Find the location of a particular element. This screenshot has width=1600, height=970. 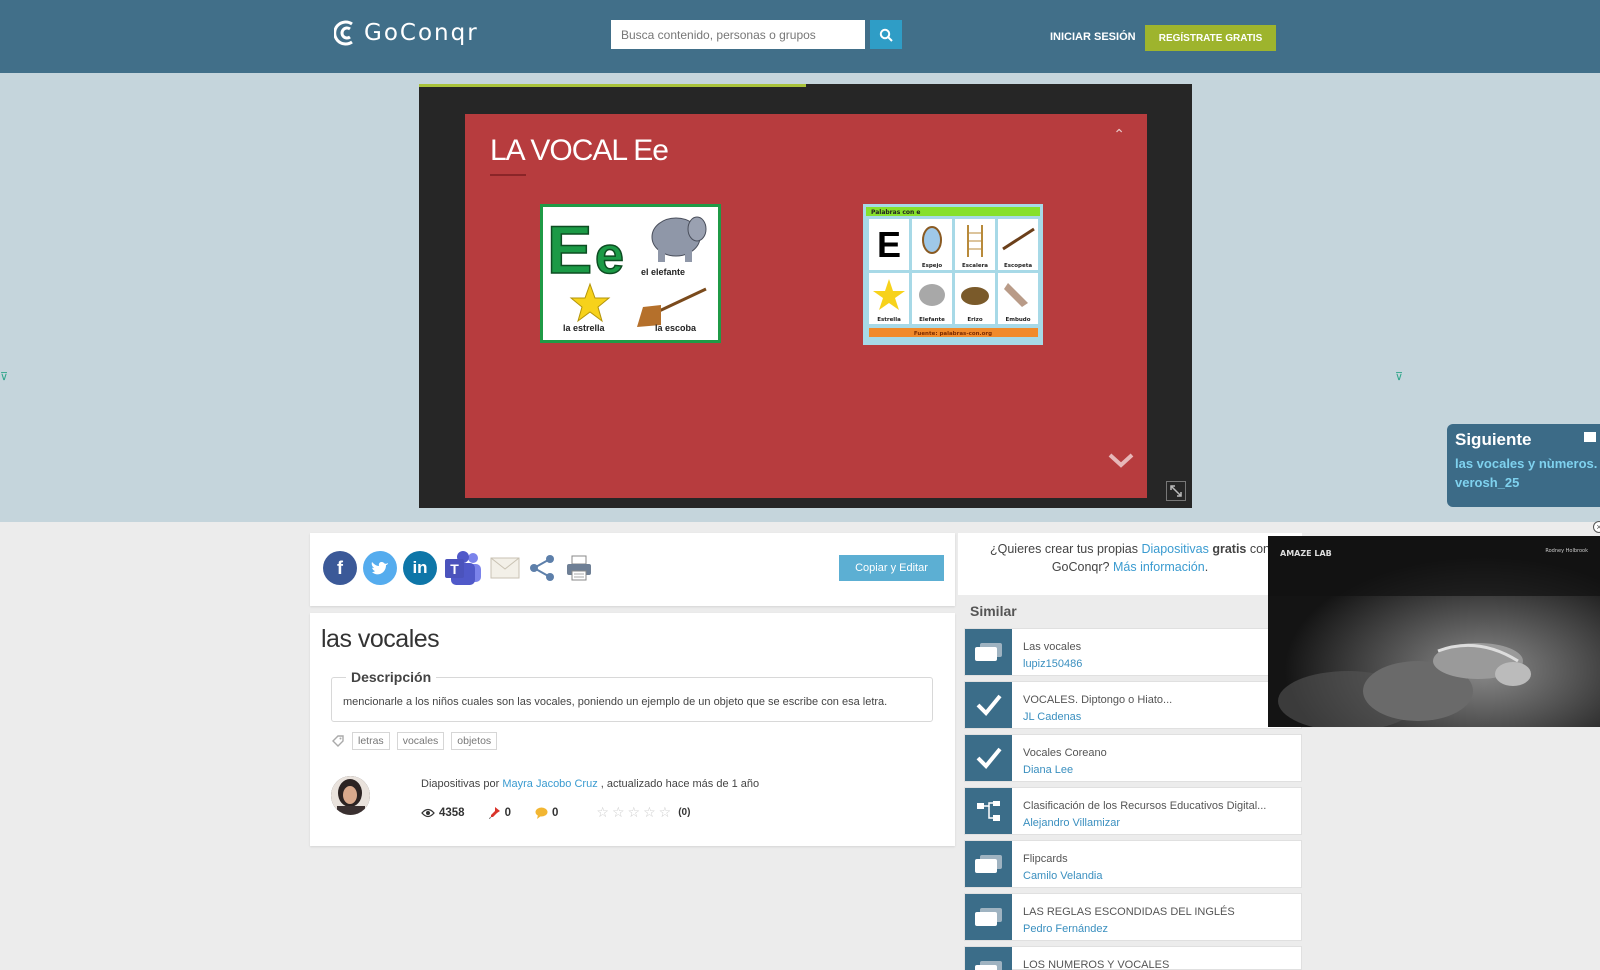

similar-heading: Similar is located at coordinates (993, 611).